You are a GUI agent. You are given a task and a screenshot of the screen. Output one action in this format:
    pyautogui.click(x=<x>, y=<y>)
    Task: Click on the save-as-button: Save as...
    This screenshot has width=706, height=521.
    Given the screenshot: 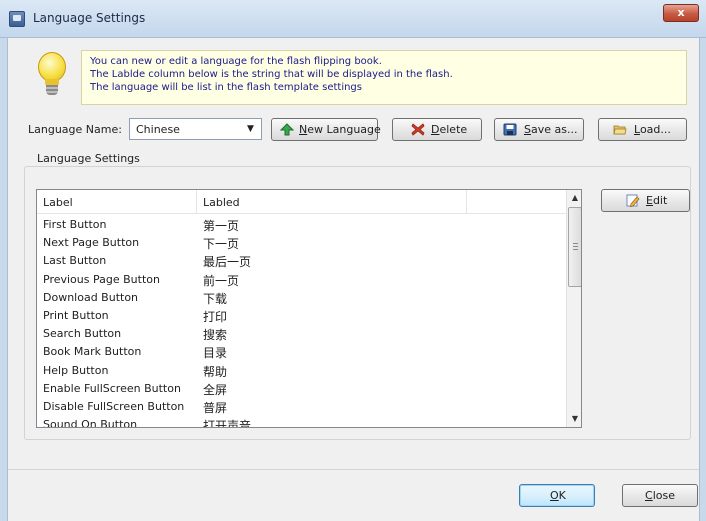 What is the action you would take?
    pyautogui.click(x=539, y=129)
    